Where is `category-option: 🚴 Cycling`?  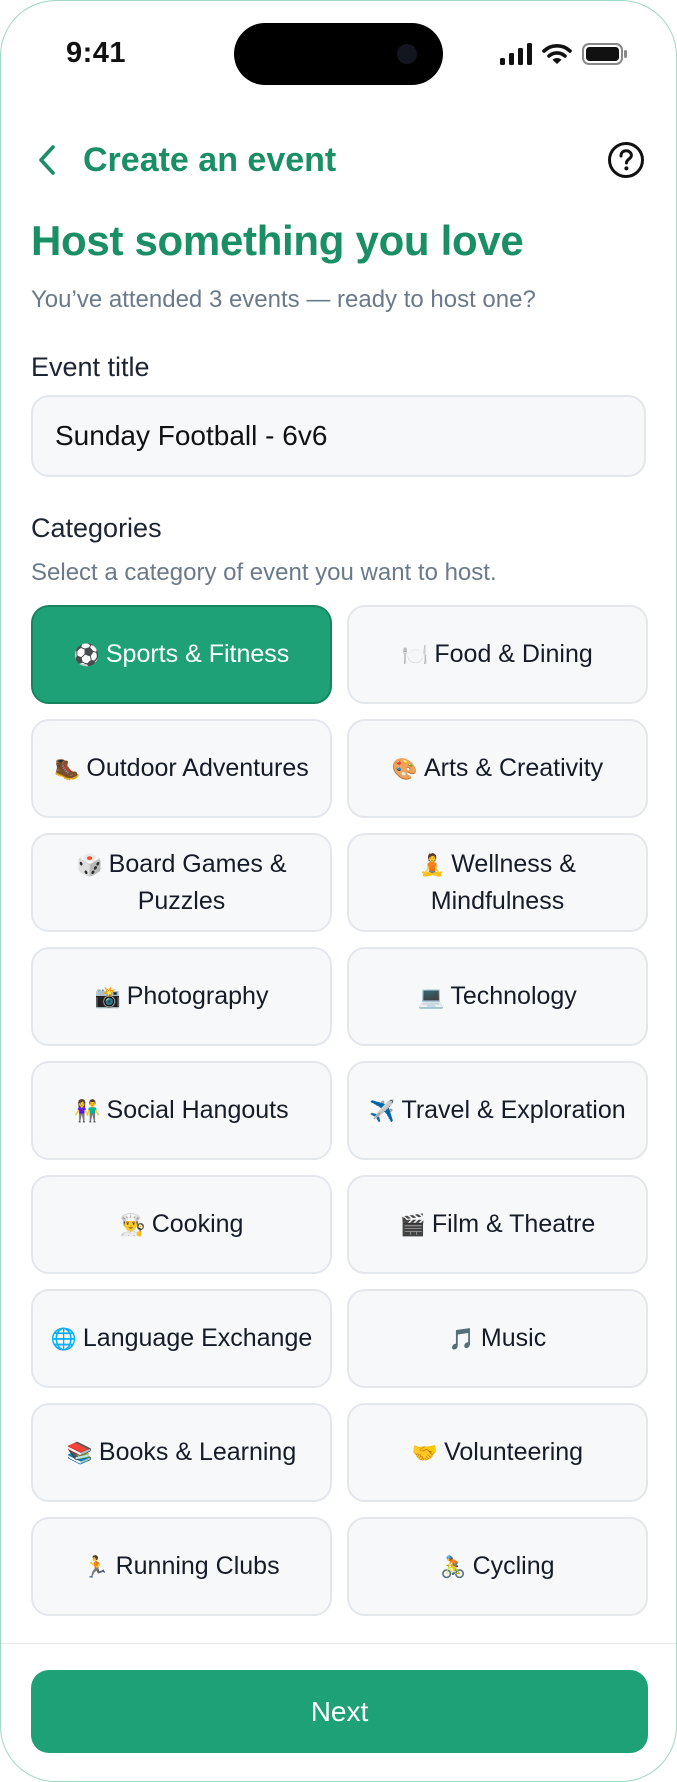 category-option: 🚴 Cycling is located at coordinates (497, 1566).